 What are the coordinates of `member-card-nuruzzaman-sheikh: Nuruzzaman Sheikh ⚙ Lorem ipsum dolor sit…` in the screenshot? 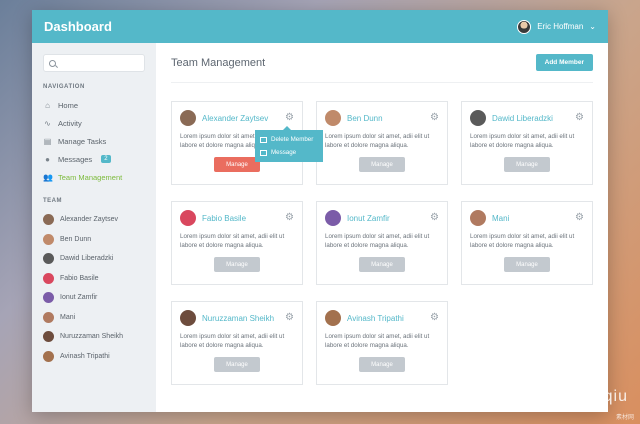 It's located at (237, 343).